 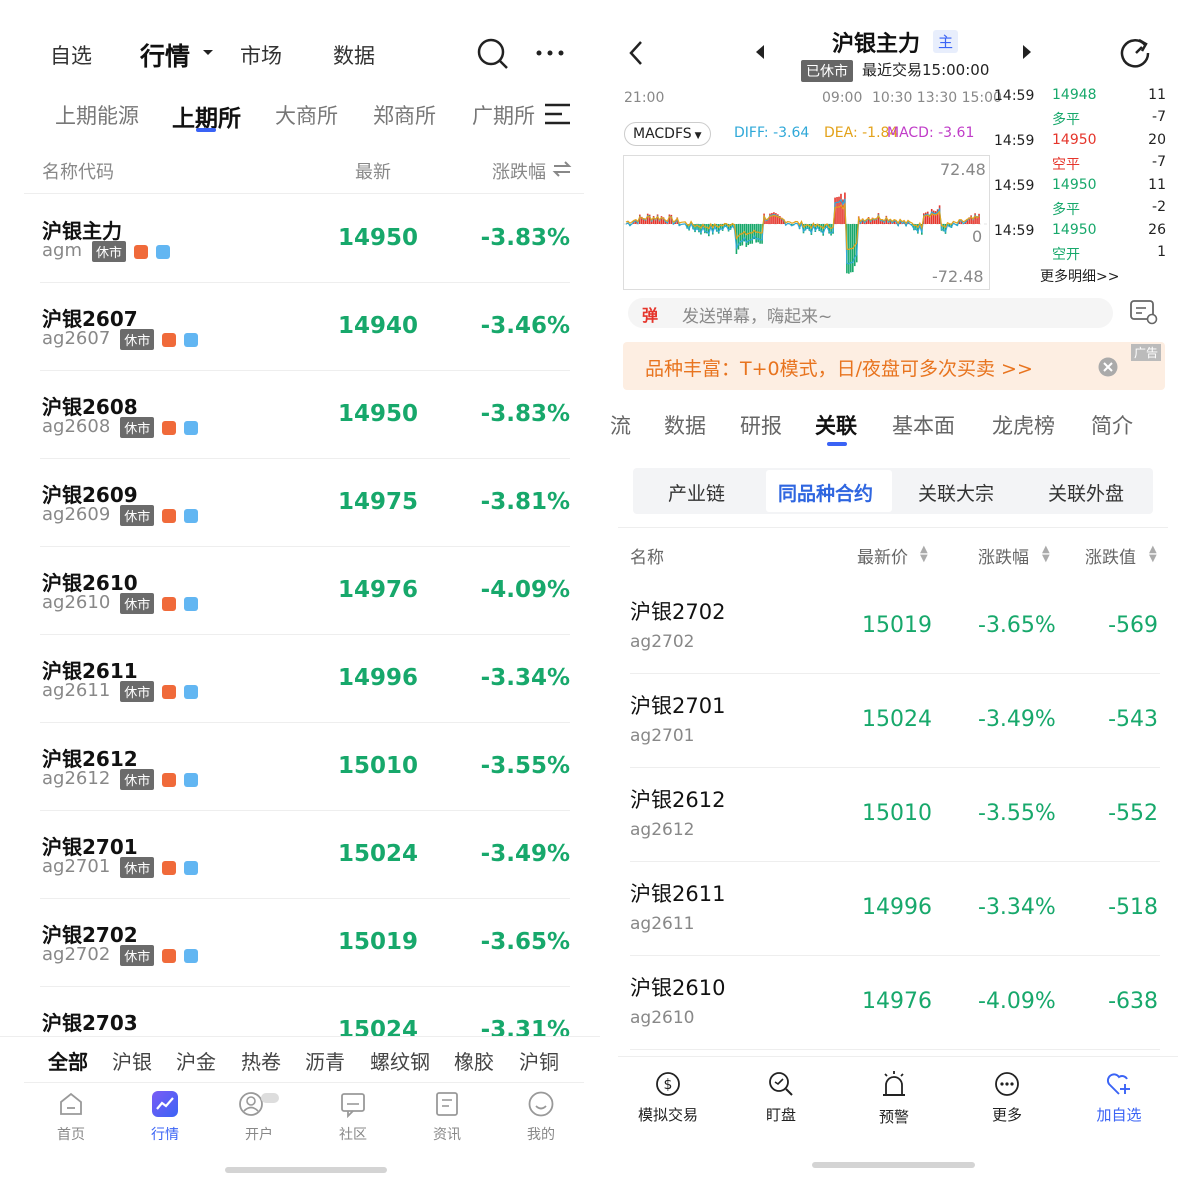 What do you see at coordinates (1003, 555) in the screenshot?
I see `col-pct: 涨跌幅` at bounding box center [1003, 555].